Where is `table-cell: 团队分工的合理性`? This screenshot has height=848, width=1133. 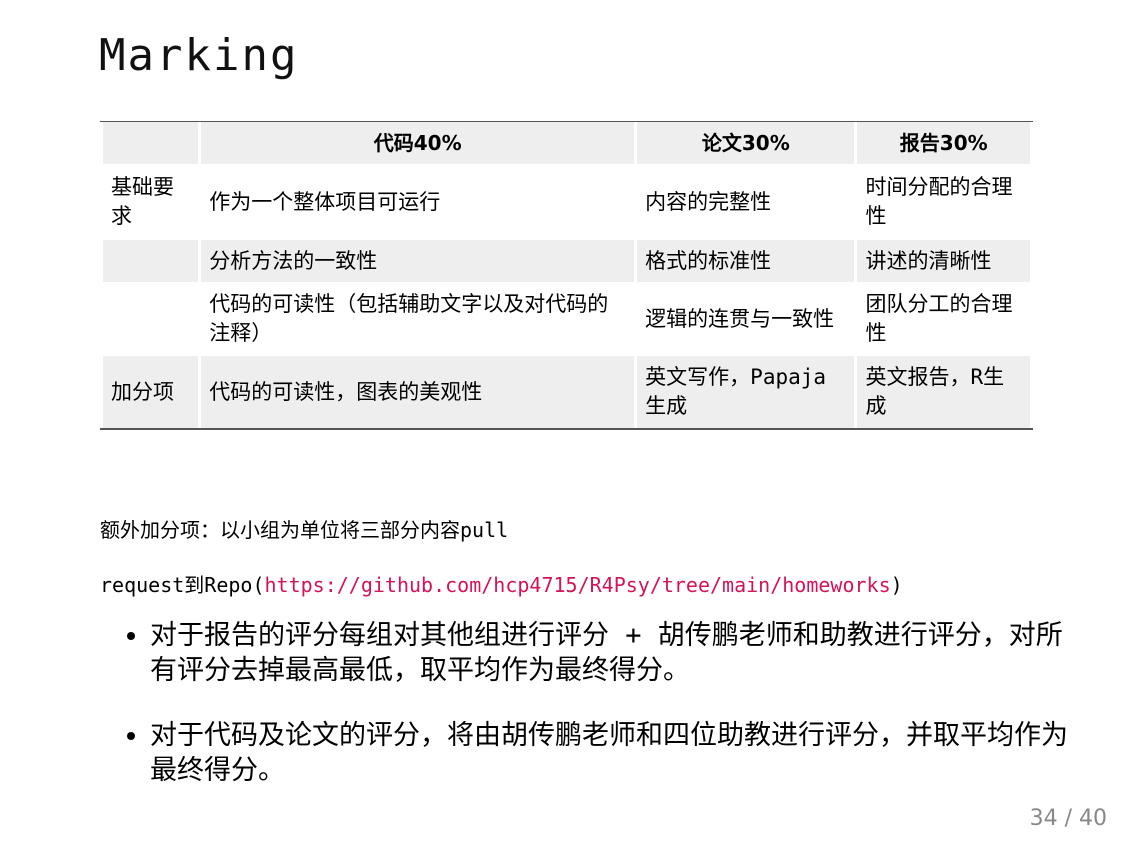 table-cell: 团队分工的合理性 is located at coordinates (939, 318).